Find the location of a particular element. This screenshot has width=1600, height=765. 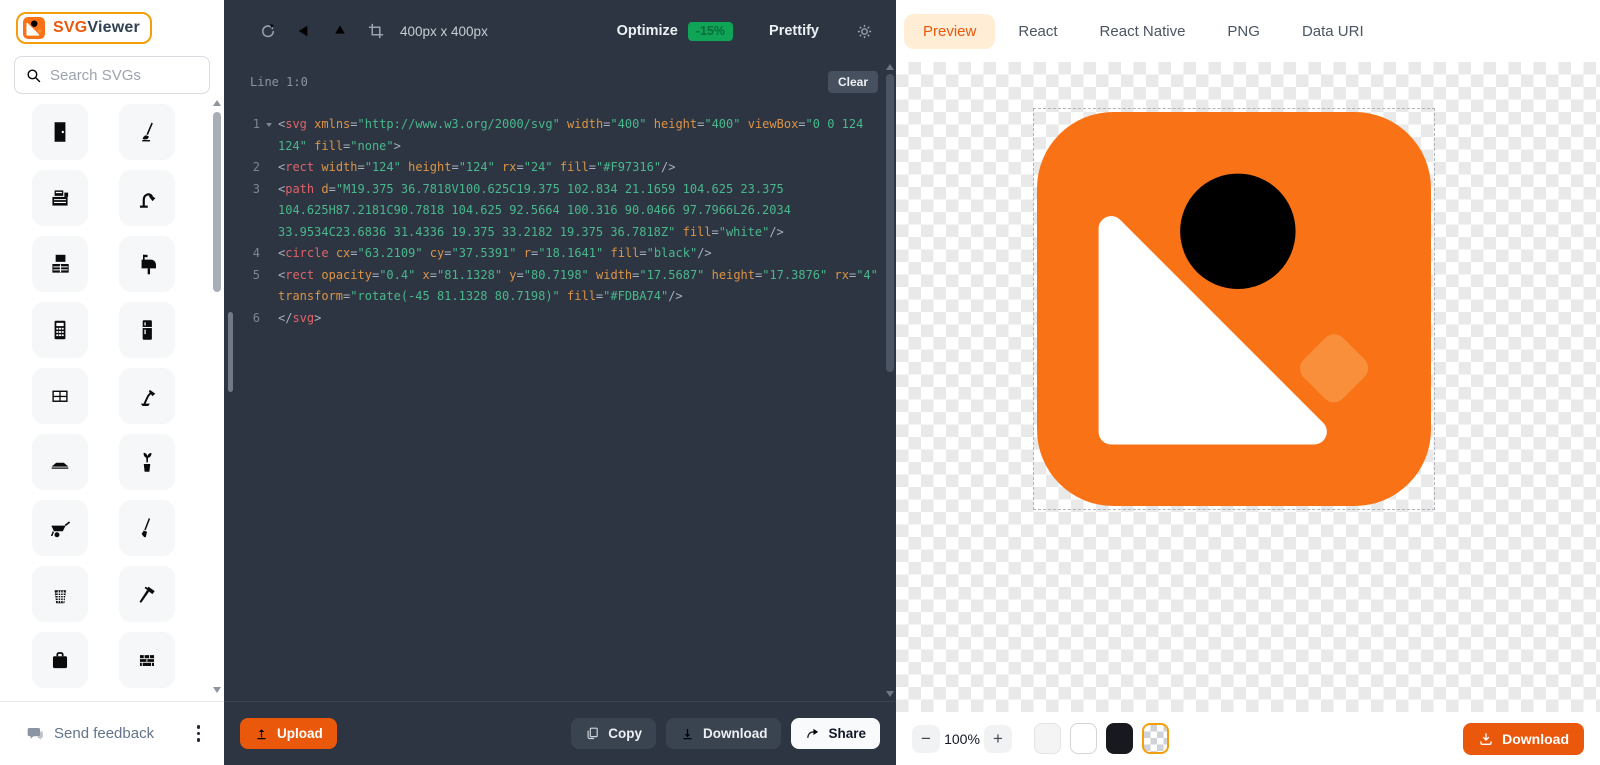

sidebar-scrollbar is located at coordinates (217, 396).